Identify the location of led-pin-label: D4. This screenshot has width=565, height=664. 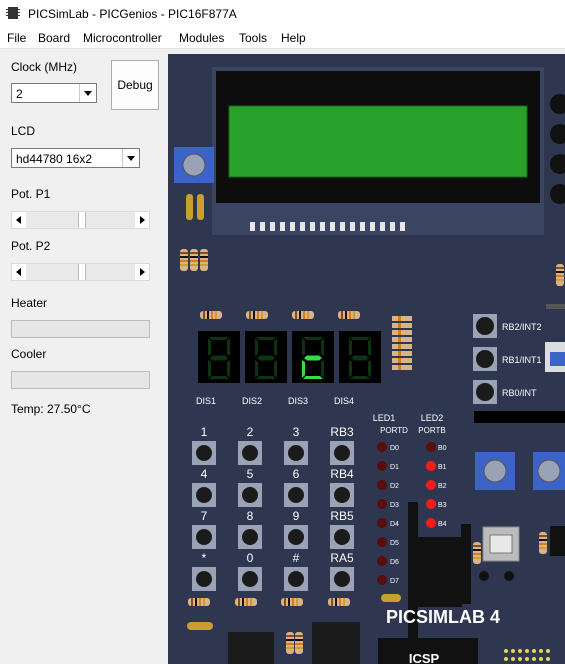
(394, 524).